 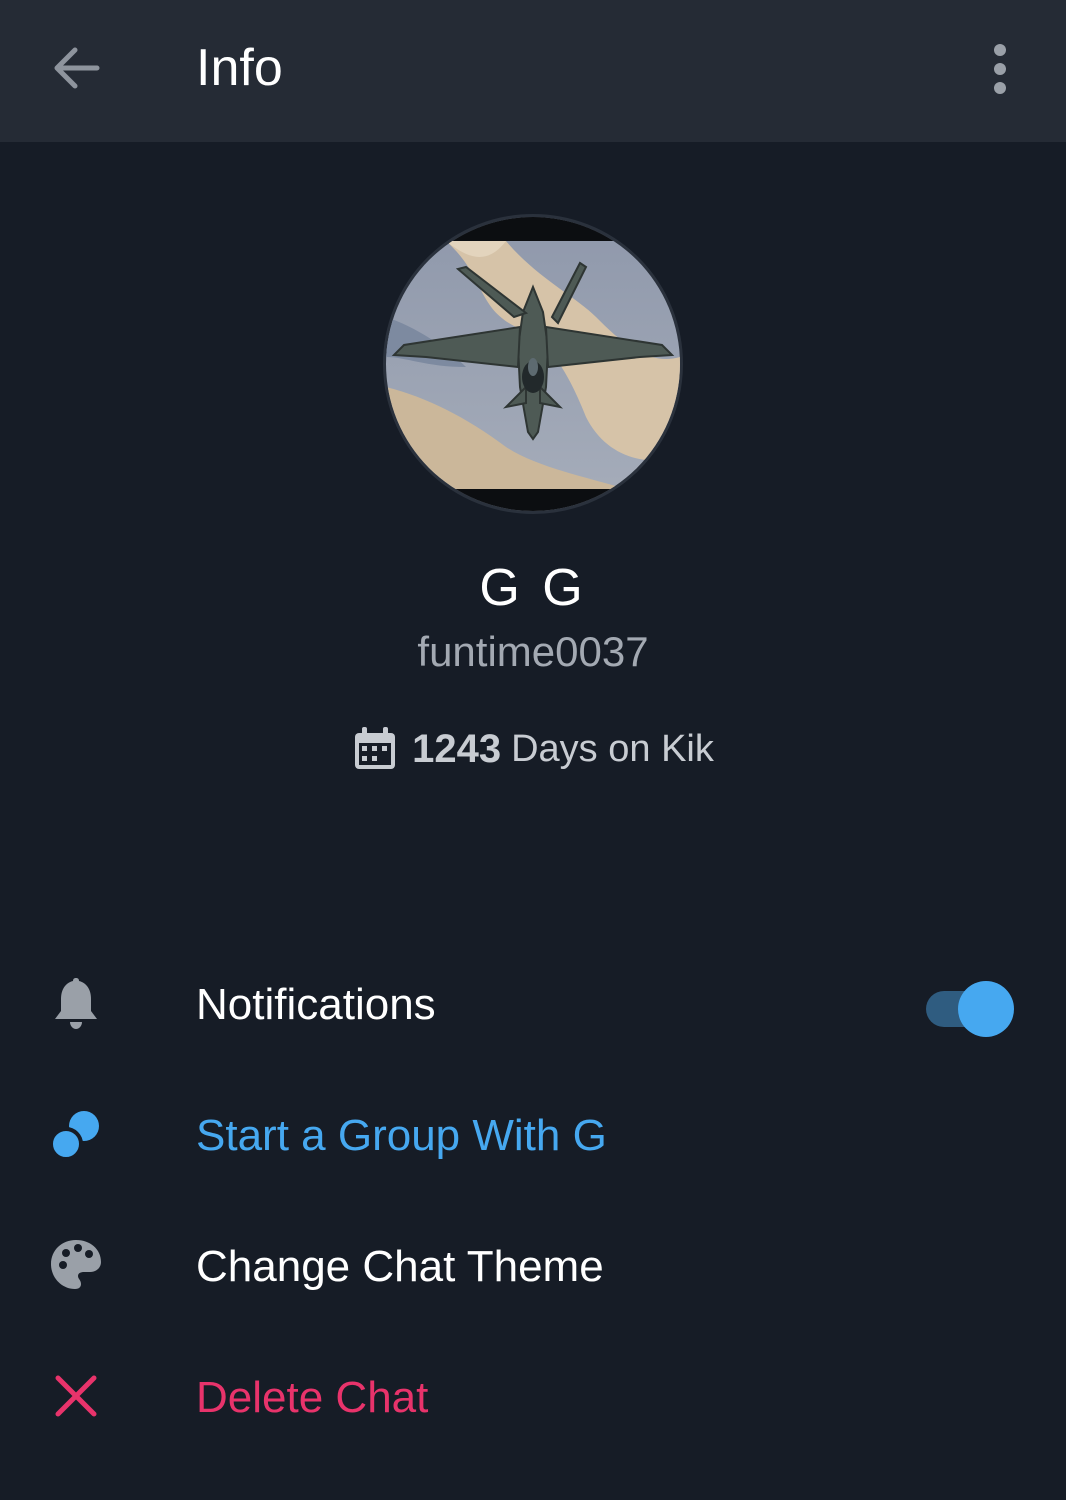 I want to click on palette-icon, so click(x=76, y=1264).